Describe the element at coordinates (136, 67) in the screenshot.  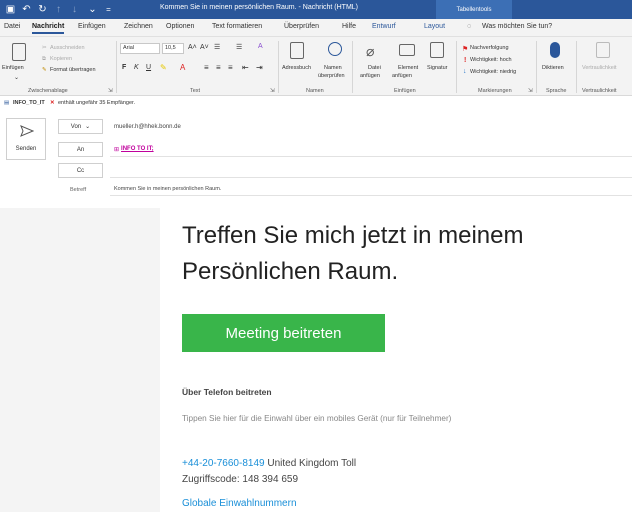
I see `italic-button: K` at that location.